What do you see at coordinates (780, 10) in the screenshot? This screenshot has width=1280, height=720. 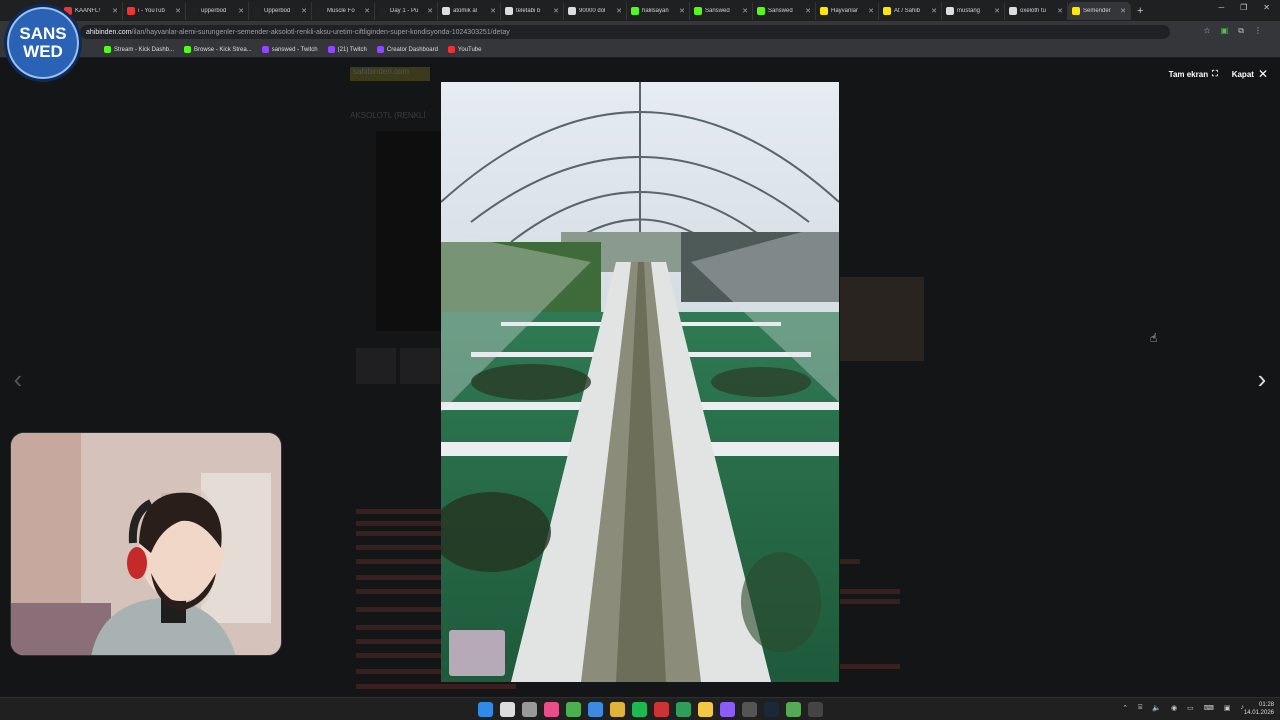 I see `tab-title: Sanswed` at bounding box center [780, 10].